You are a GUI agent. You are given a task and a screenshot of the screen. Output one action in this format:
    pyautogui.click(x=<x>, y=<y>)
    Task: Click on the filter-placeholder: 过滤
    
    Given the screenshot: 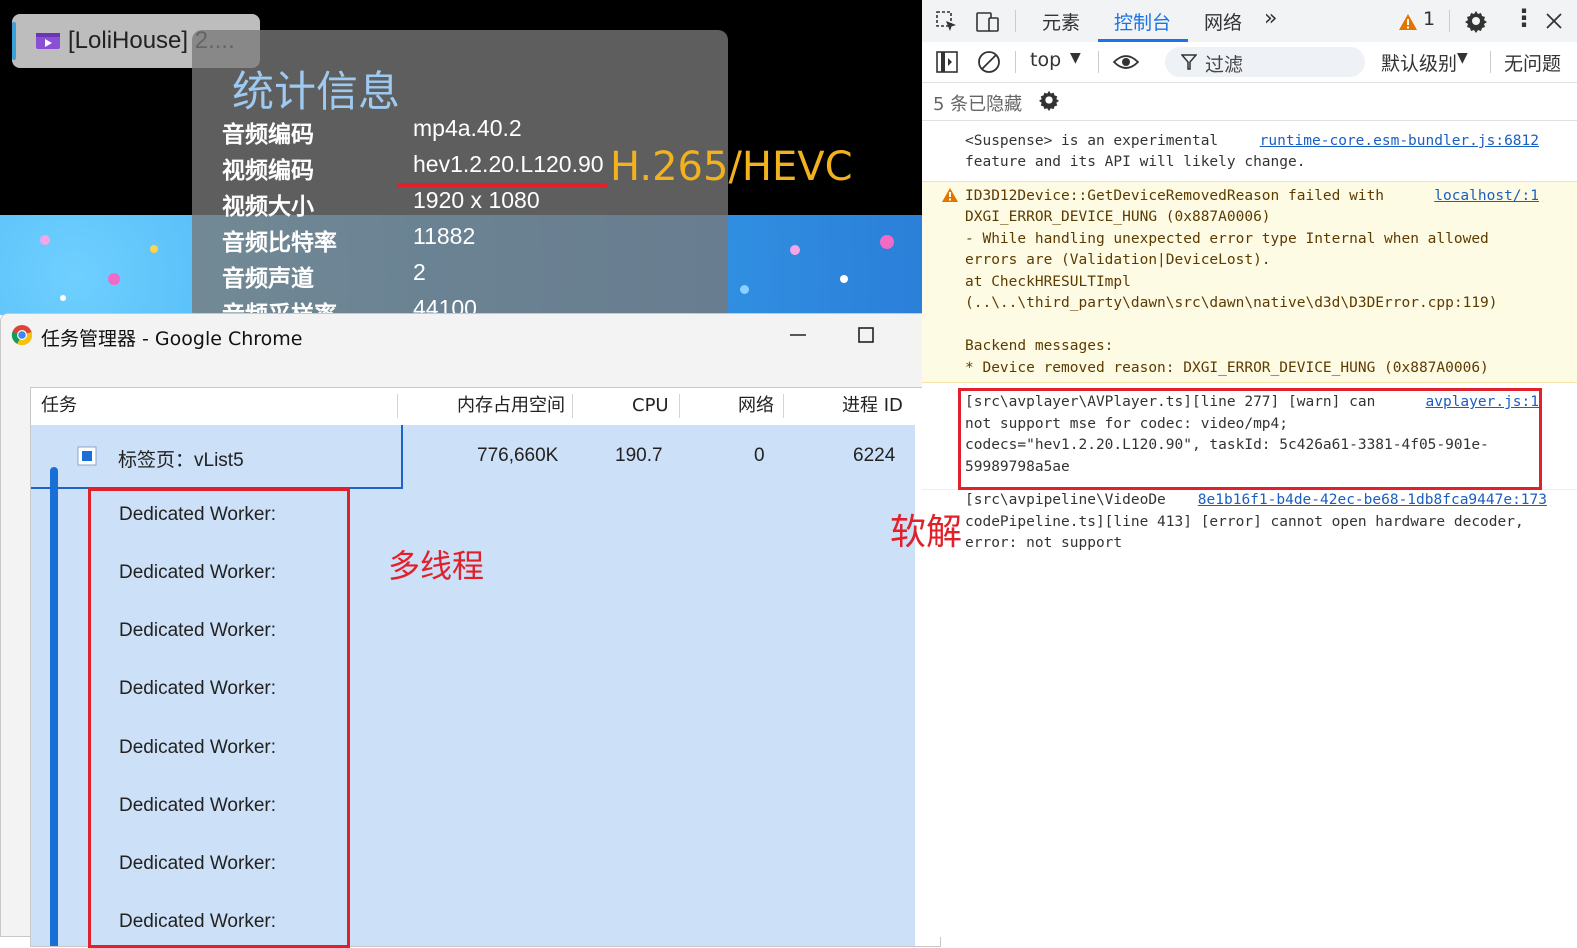 What is the action you would take?
    pyautogui.click(x=1224, y=65)
    